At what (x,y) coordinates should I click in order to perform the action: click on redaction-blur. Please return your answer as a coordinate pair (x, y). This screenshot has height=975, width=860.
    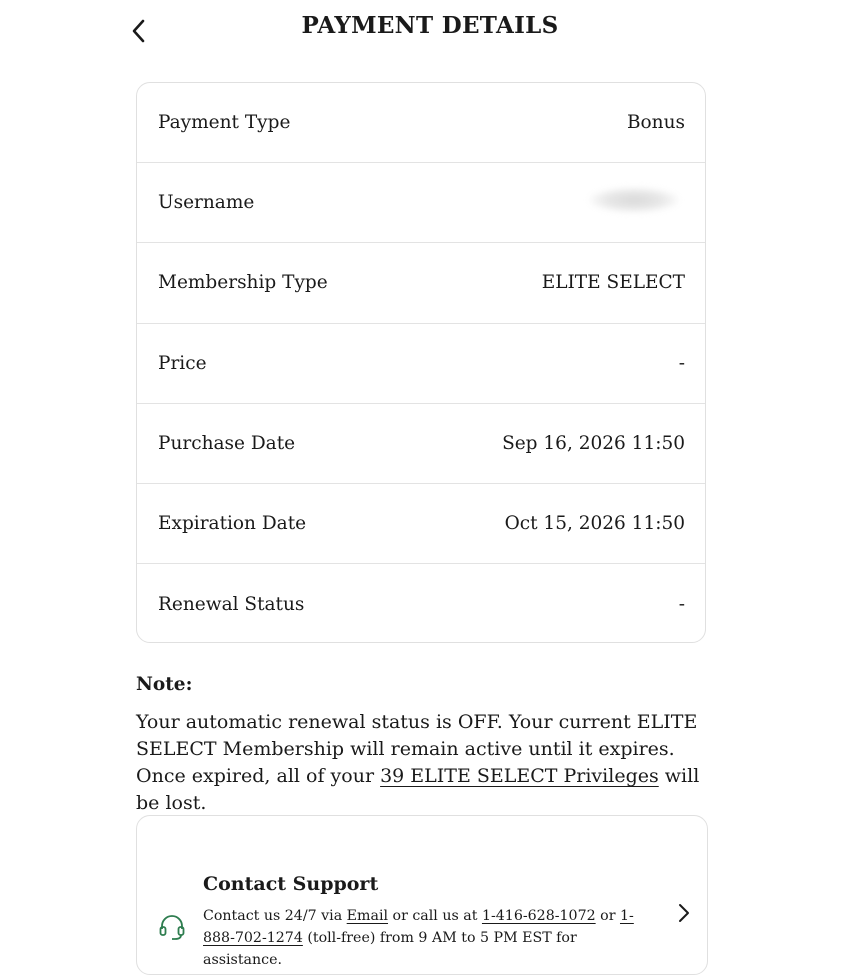
    Looking at the image, I should click on (634, 200).